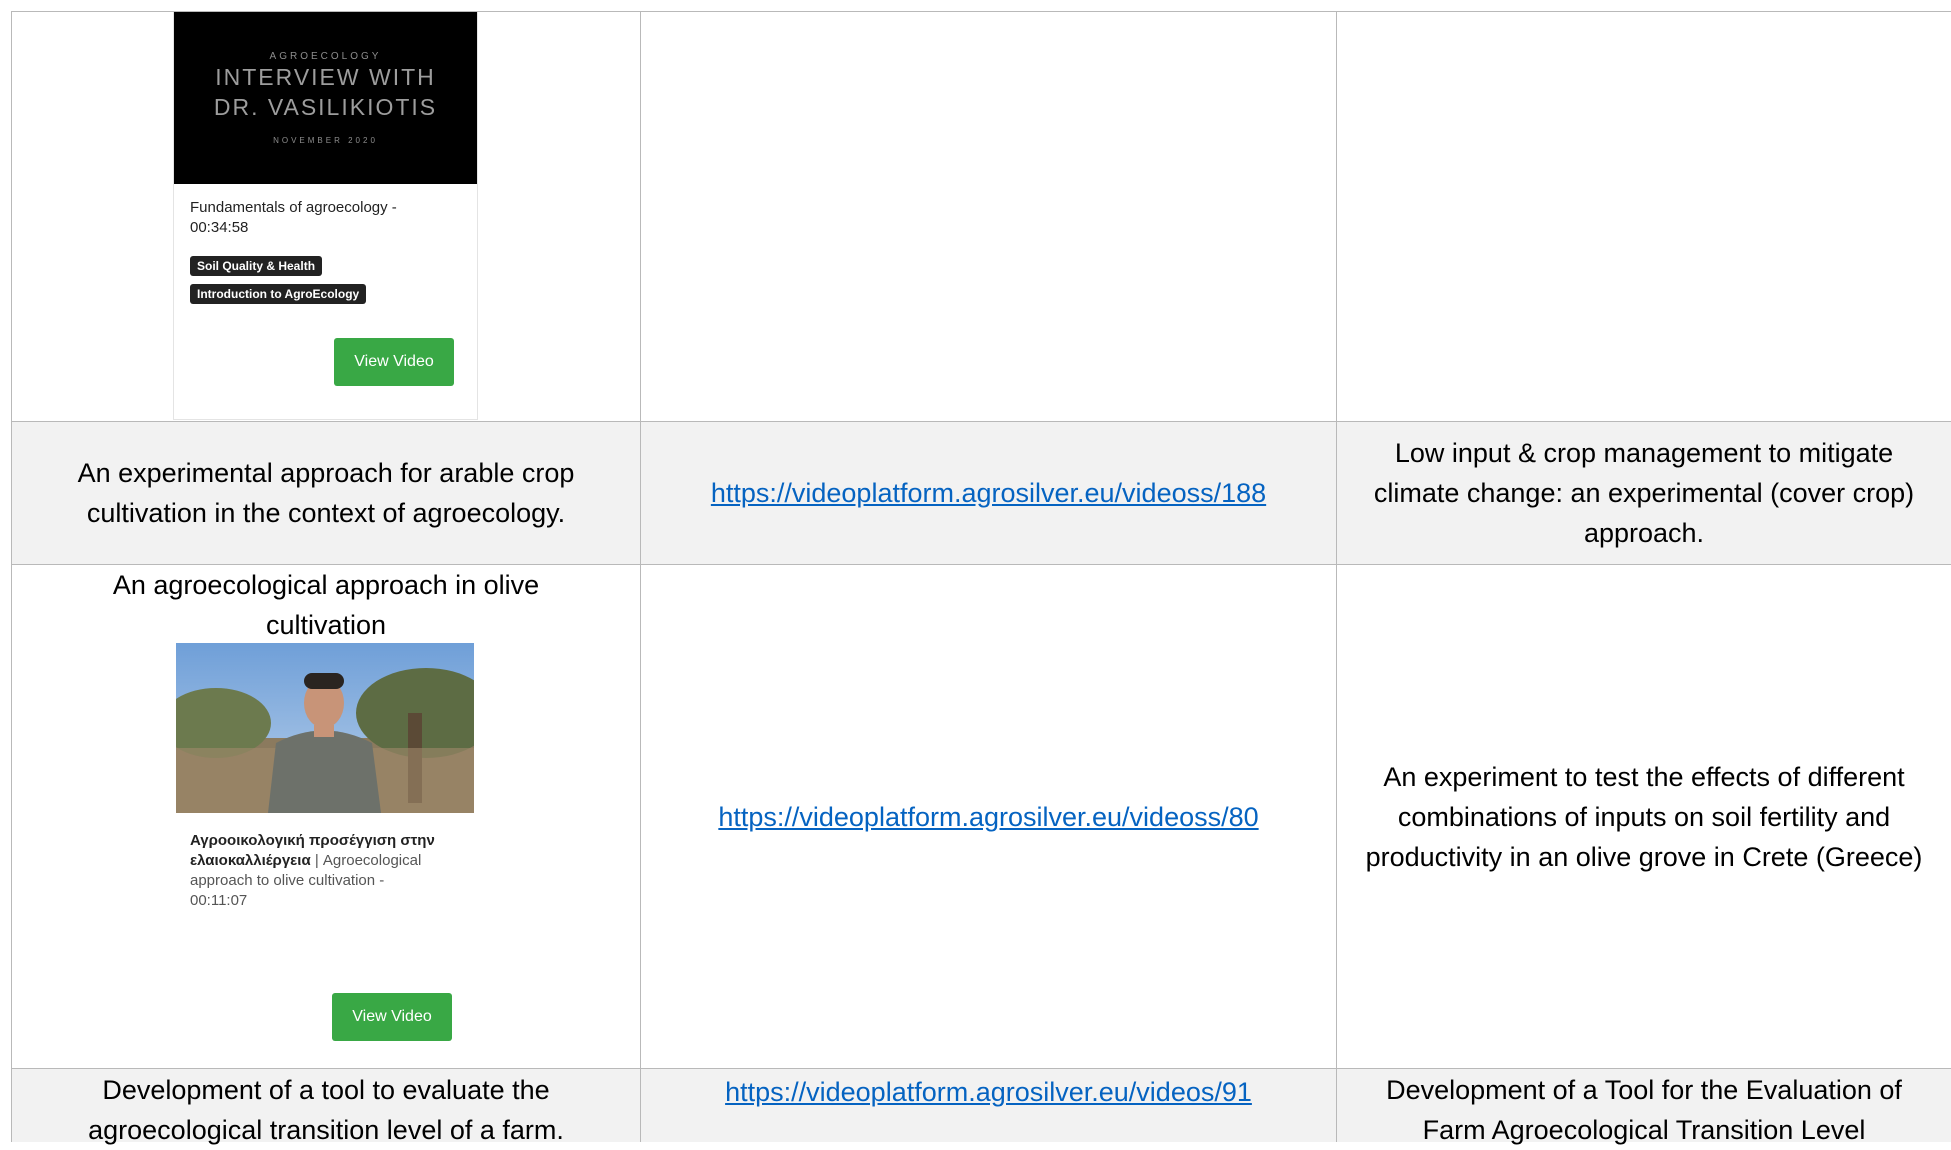 Image resolution: width=1951 pixels, height=1150 pixels. I want to click on table-border-col2, so click(1336, 576).